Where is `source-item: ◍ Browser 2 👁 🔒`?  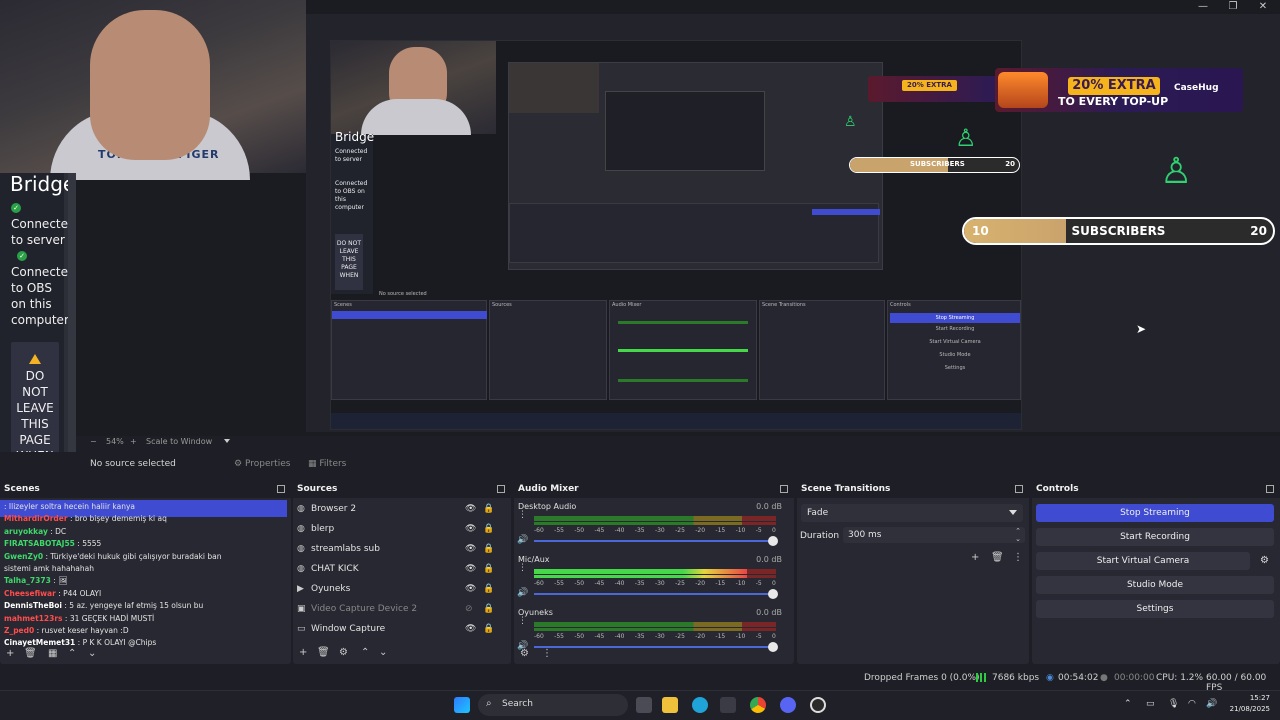
source-item: ◍ Browser 2 👁 🔒 is located at coordinates (398, 510).